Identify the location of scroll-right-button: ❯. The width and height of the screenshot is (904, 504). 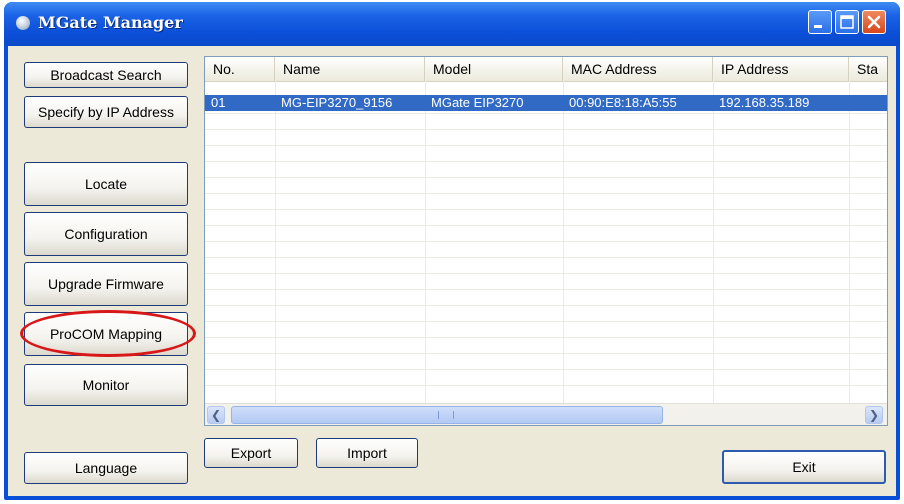
(874, 415).